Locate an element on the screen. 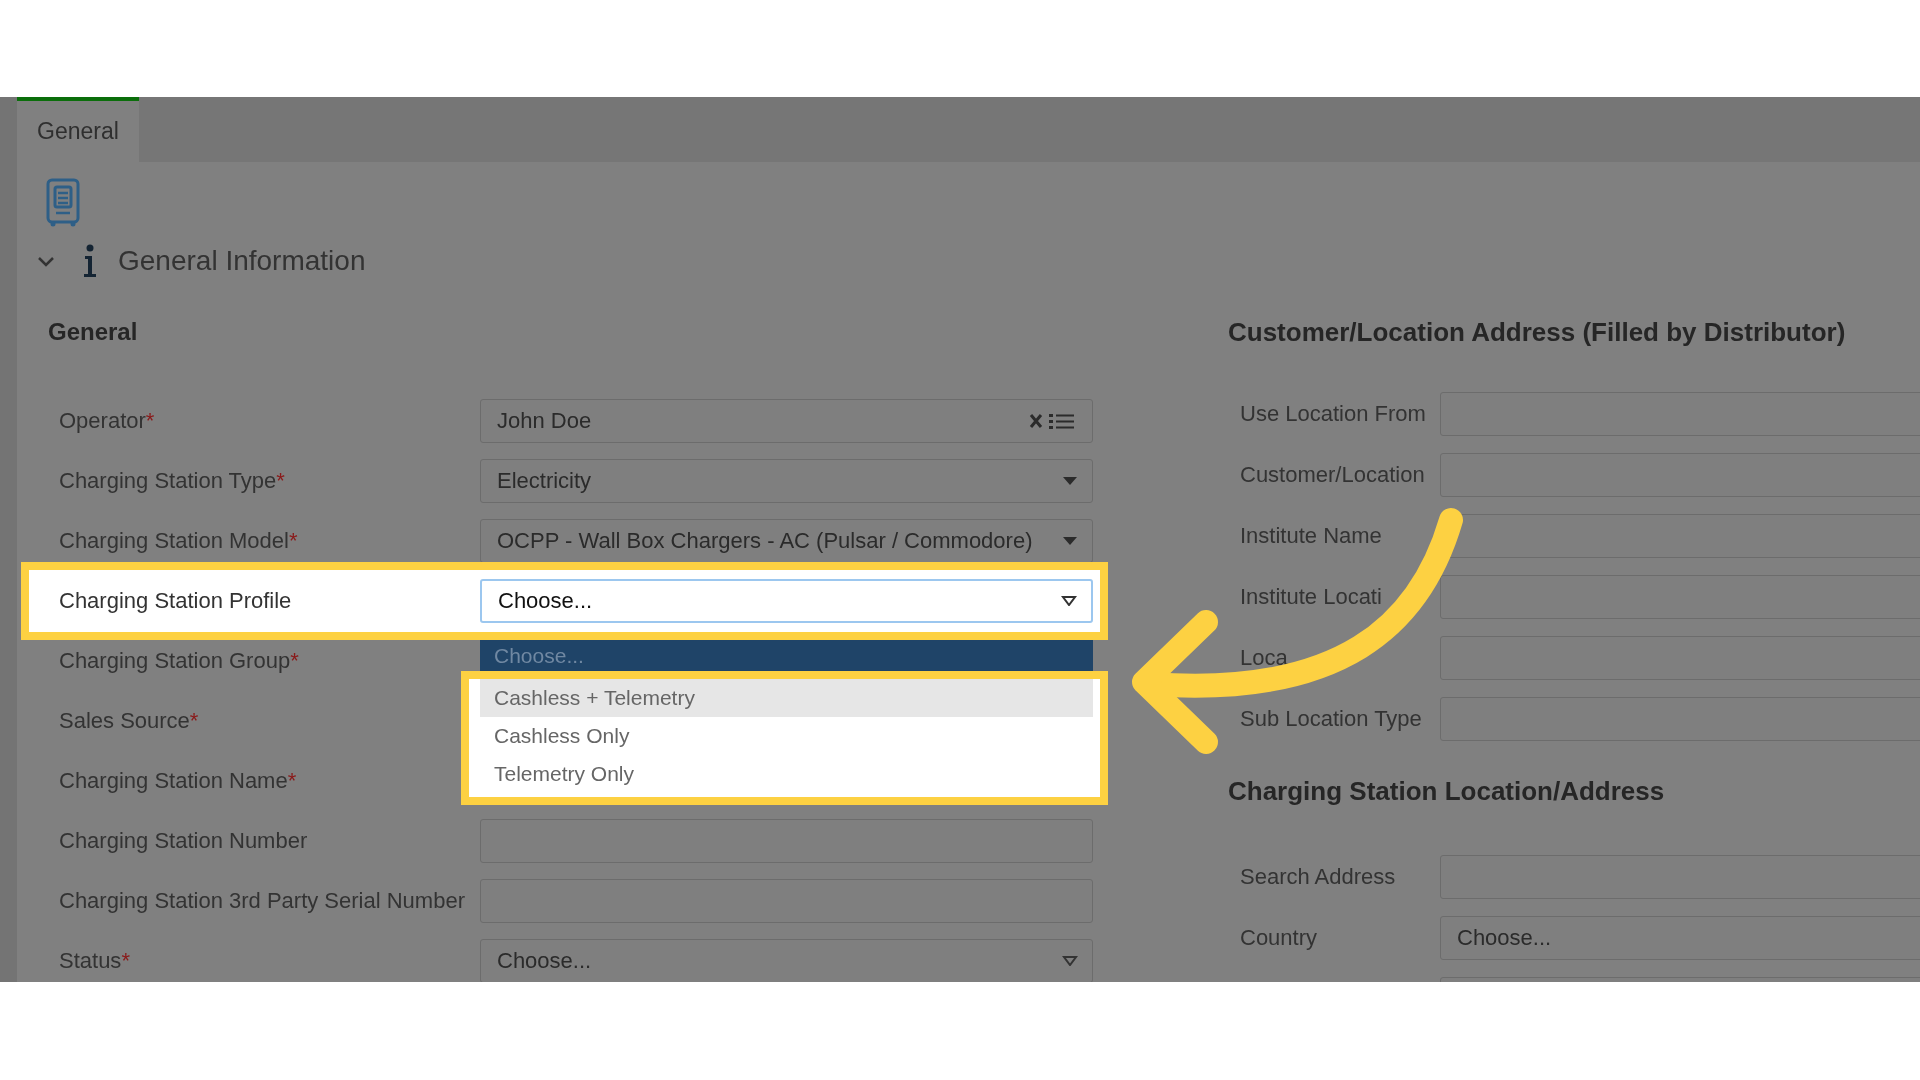 This screenshot has width=1920, height=1080. field-label: Charging Station Name* is located at coordinates (178, 781).